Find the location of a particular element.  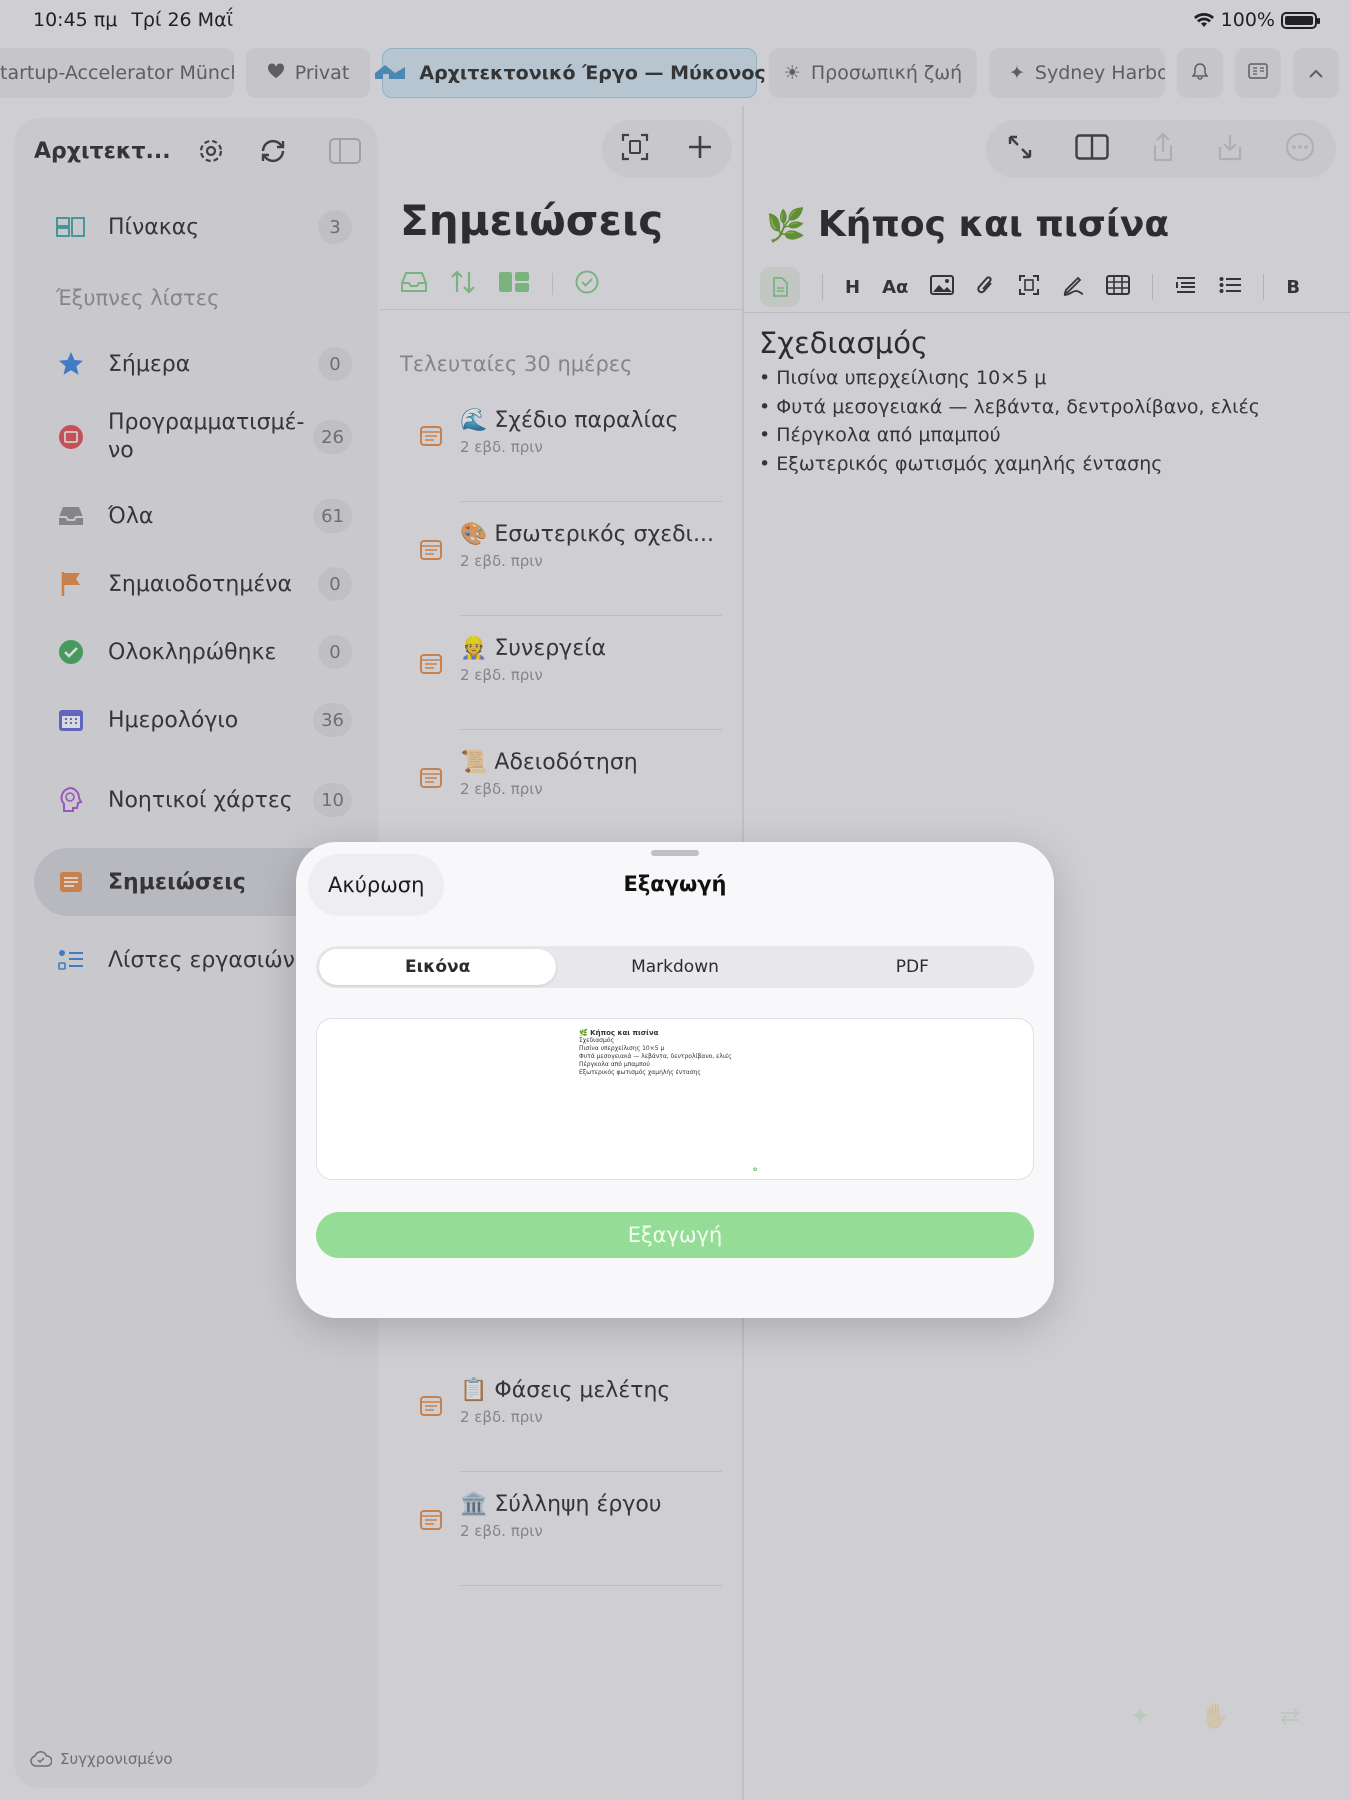

export-format-picker: Εικόνα Markdown PDF is located at coordinates (675, 967).